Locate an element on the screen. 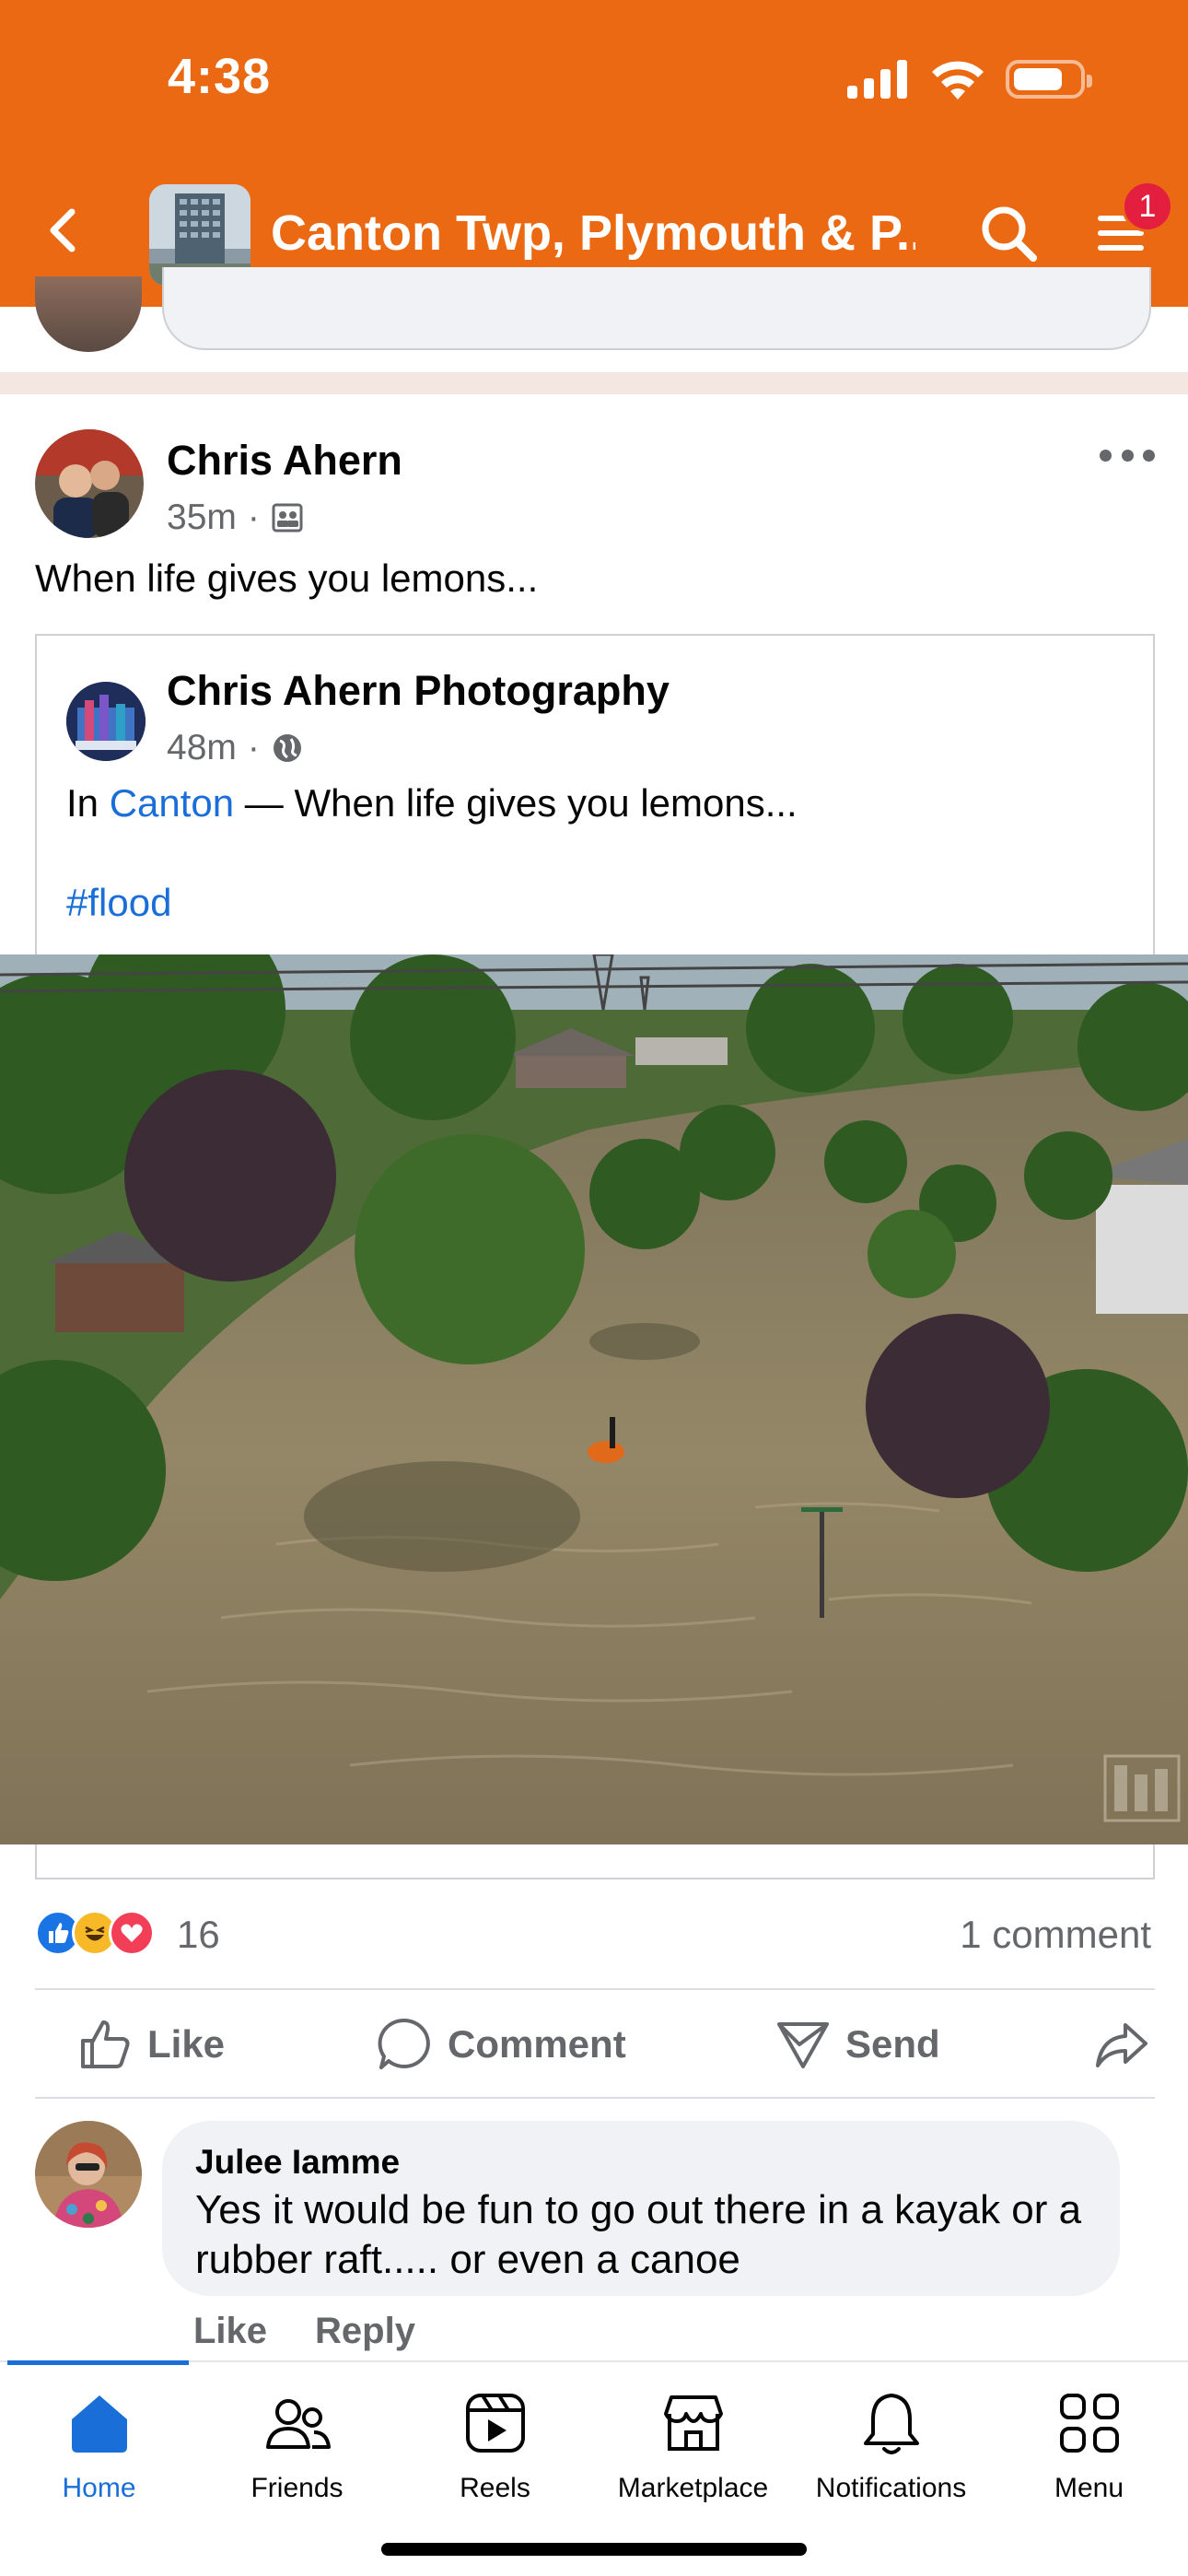 The height and width of the screenshot is (2576, 1188). reactions-summary is located at coordinates (95, 1933).